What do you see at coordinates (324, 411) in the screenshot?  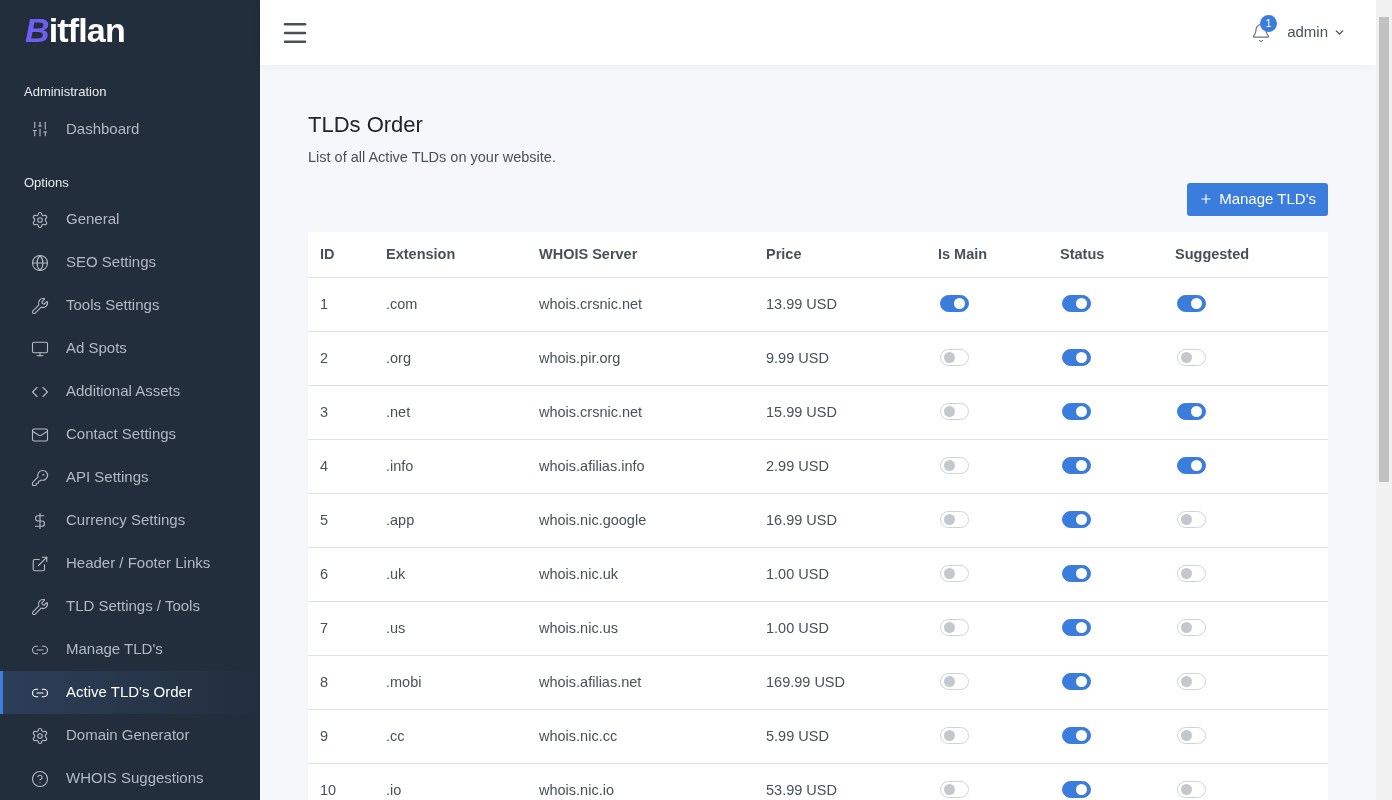 I see `table-cell: 3` at bounding box center [324, 411].